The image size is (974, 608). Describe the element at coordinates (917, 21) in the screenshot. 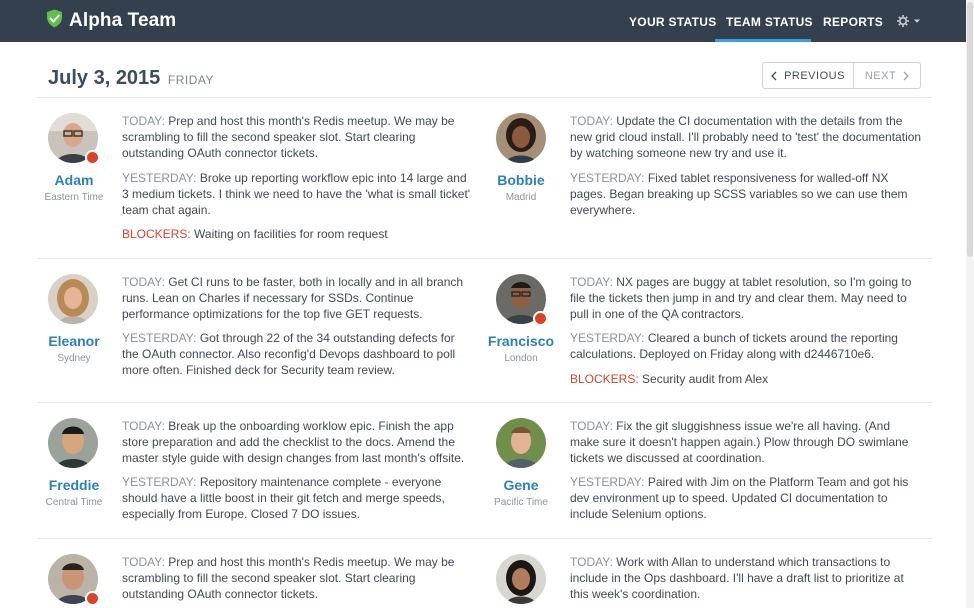

I see `caret-down-icon` at that location.